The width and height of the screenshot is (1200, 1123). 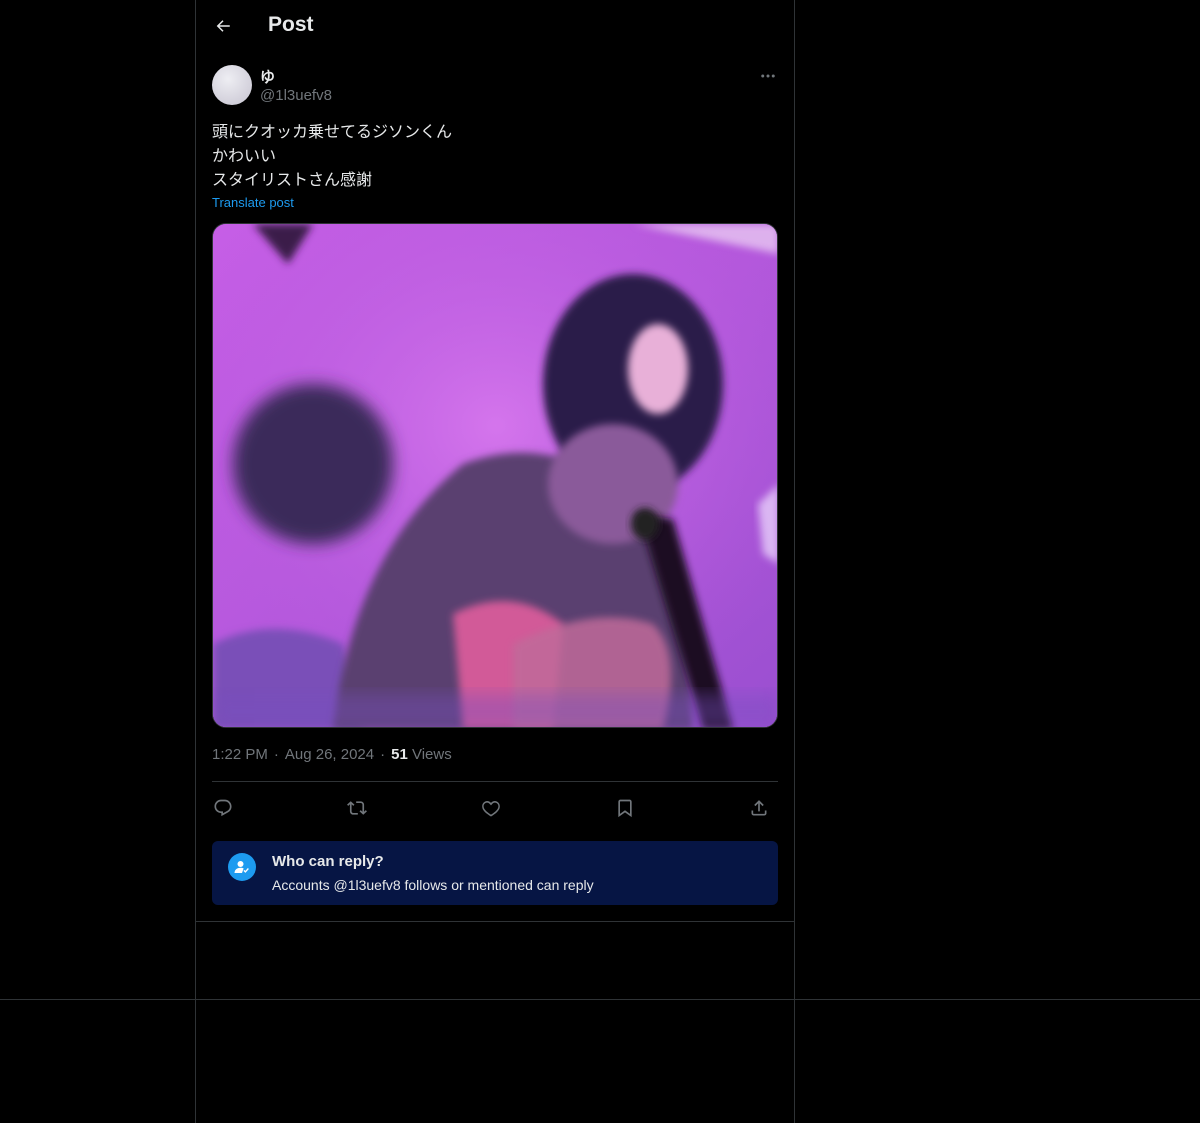 I want to click on share-button, so click(x=759, y=808).